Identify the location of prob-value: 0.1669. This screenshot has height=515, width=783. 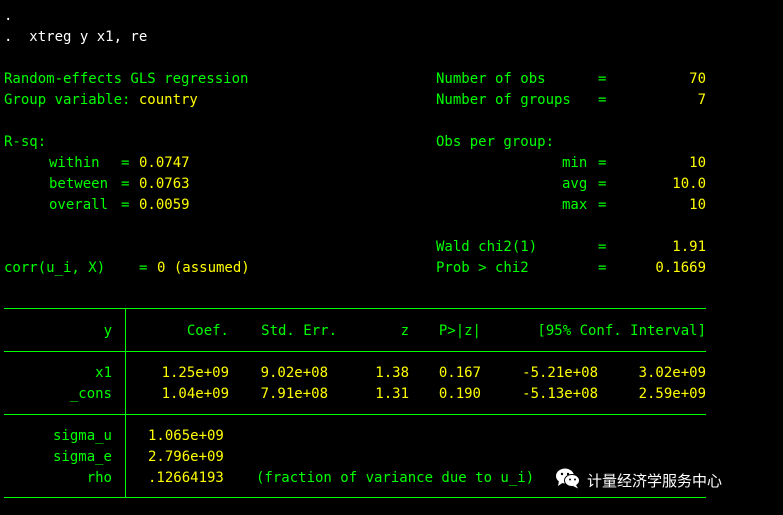
(680, 268).